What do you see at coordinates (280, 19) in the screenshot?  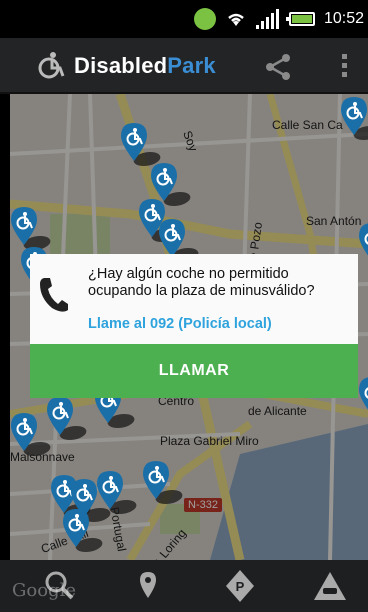 I see `status-icons: 10:52` at bounding box center [280, 19].